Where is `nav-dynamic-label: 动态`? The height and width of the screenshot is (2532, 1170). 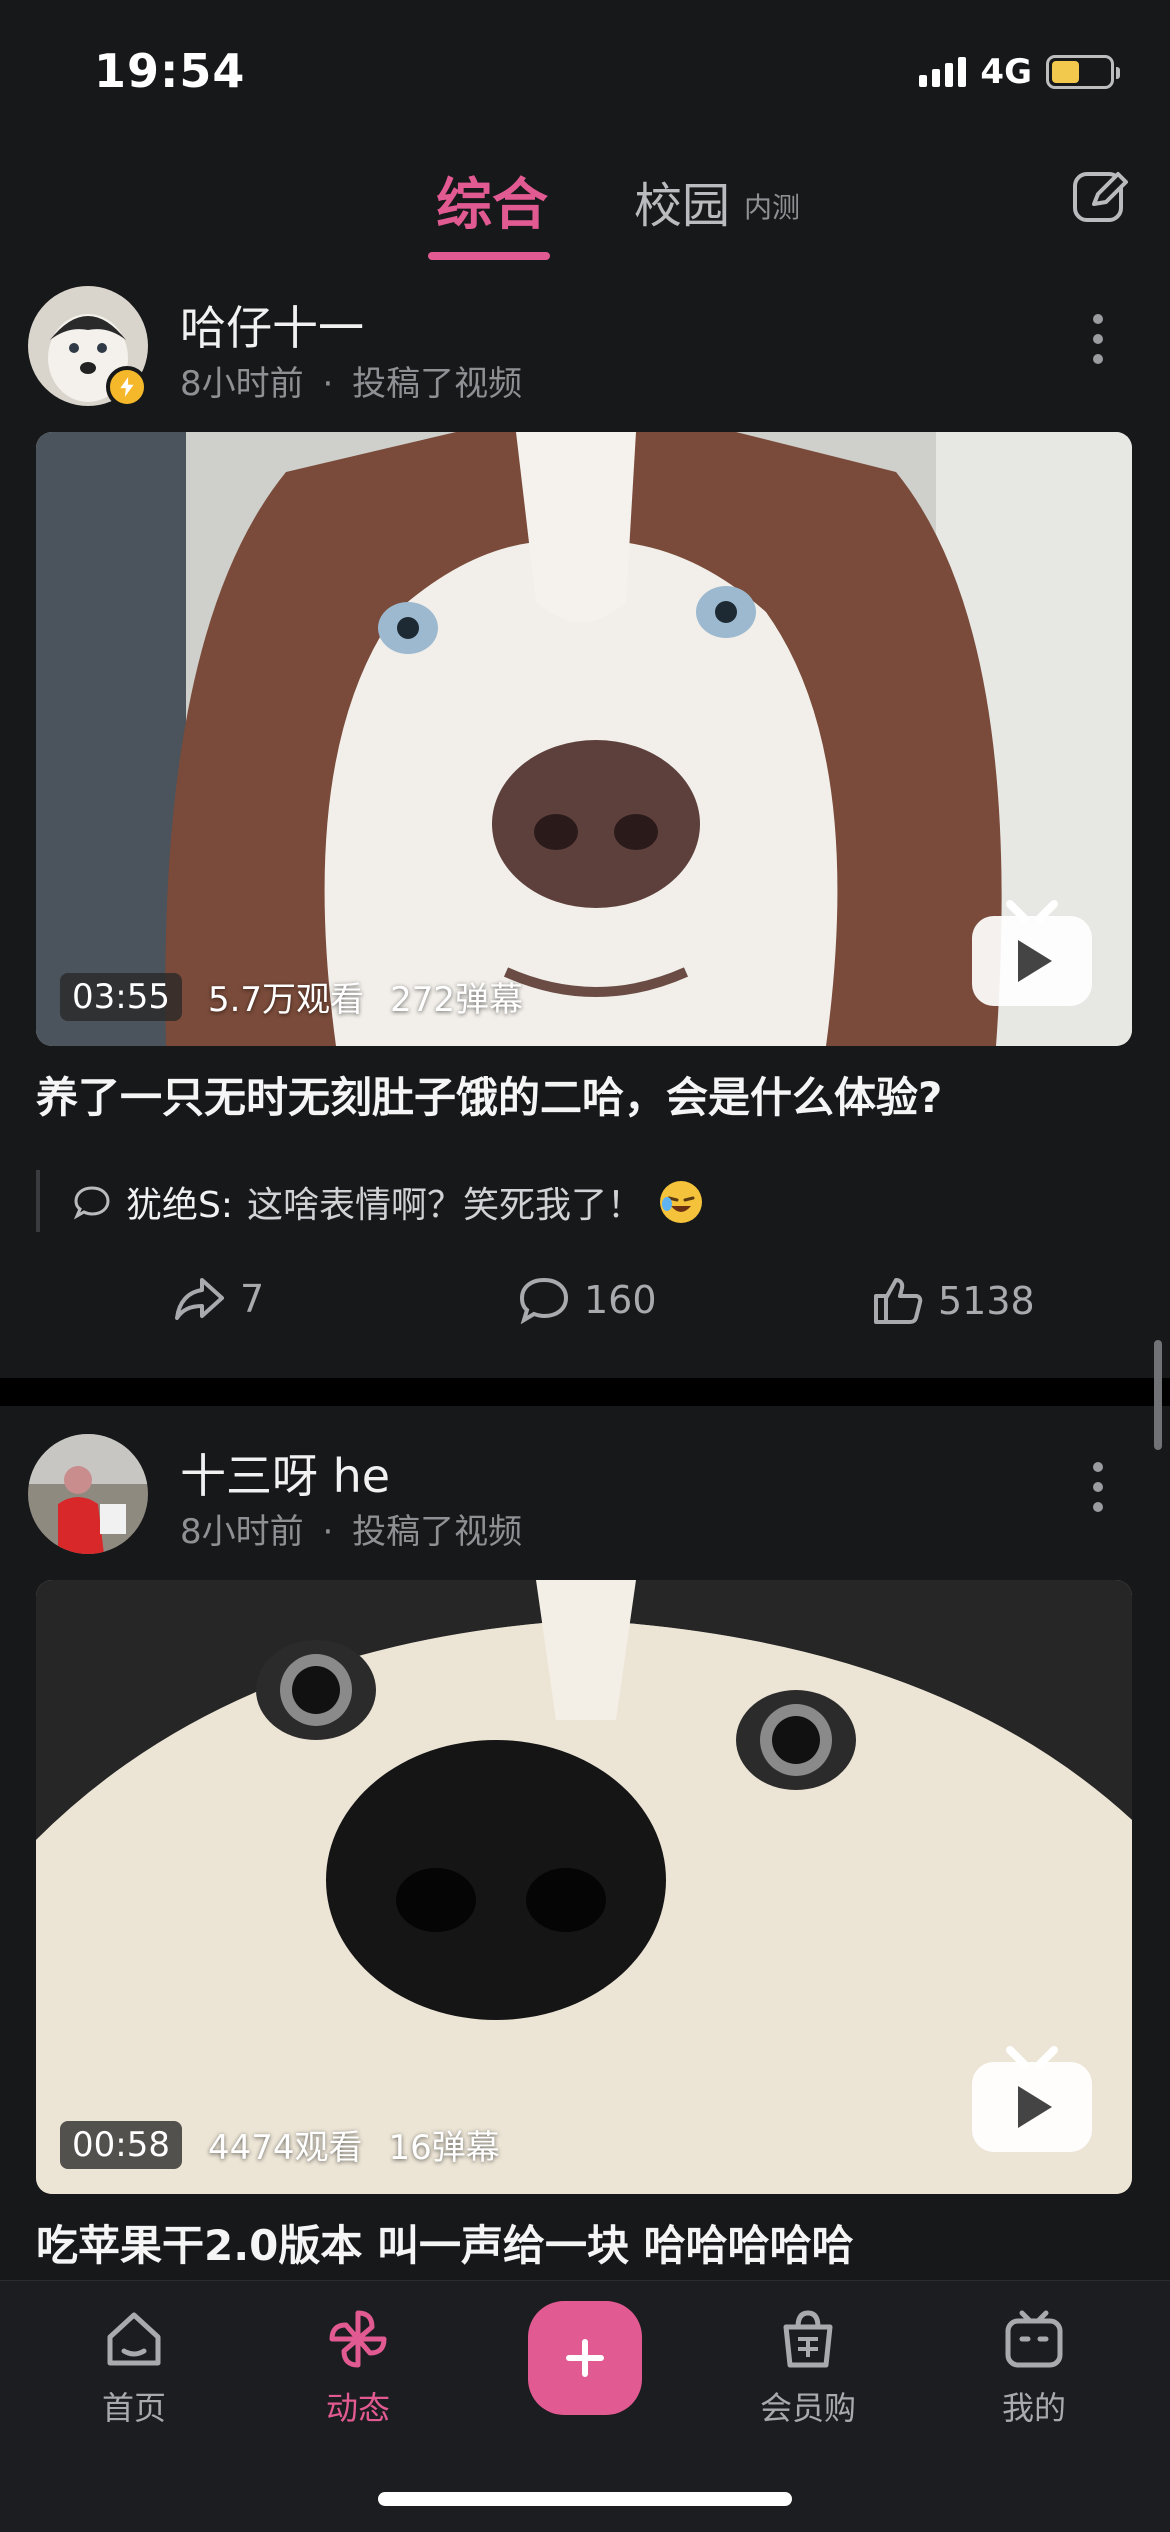
nav-dynamic-label: 动态 is located at coordinates (357, 2408).